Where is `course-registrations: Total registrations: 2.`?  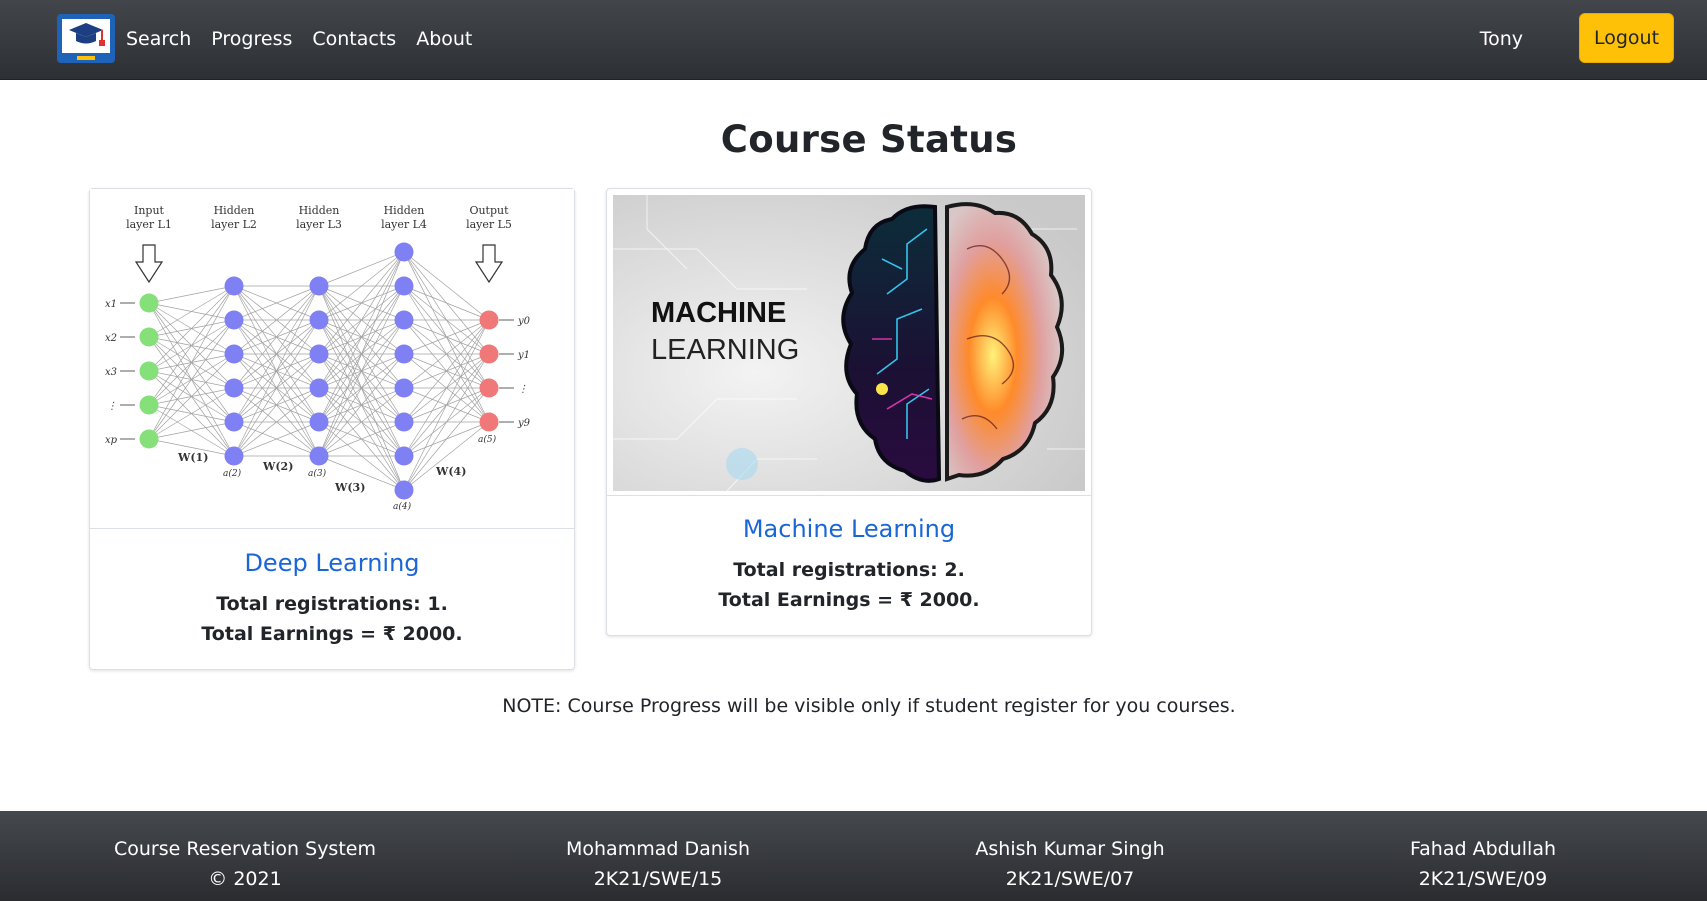 course-registrations: Total registrations: 2. is located at coordinates (849, 570).